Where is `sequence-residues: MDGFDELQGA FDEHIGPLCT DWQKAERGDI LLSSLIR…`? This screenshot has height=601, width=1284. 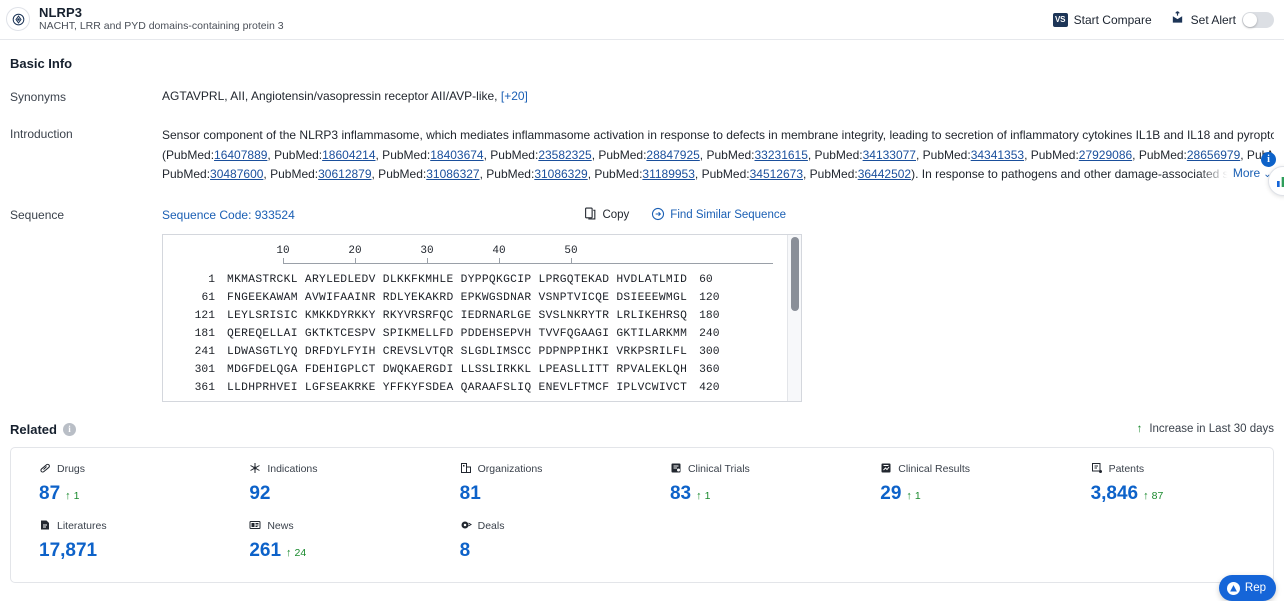
sequence-residues: MDGFDELQGA FDEHIGPLCT DWQKAERGDI LLSSLIR… is located at coordinates (457, 370).